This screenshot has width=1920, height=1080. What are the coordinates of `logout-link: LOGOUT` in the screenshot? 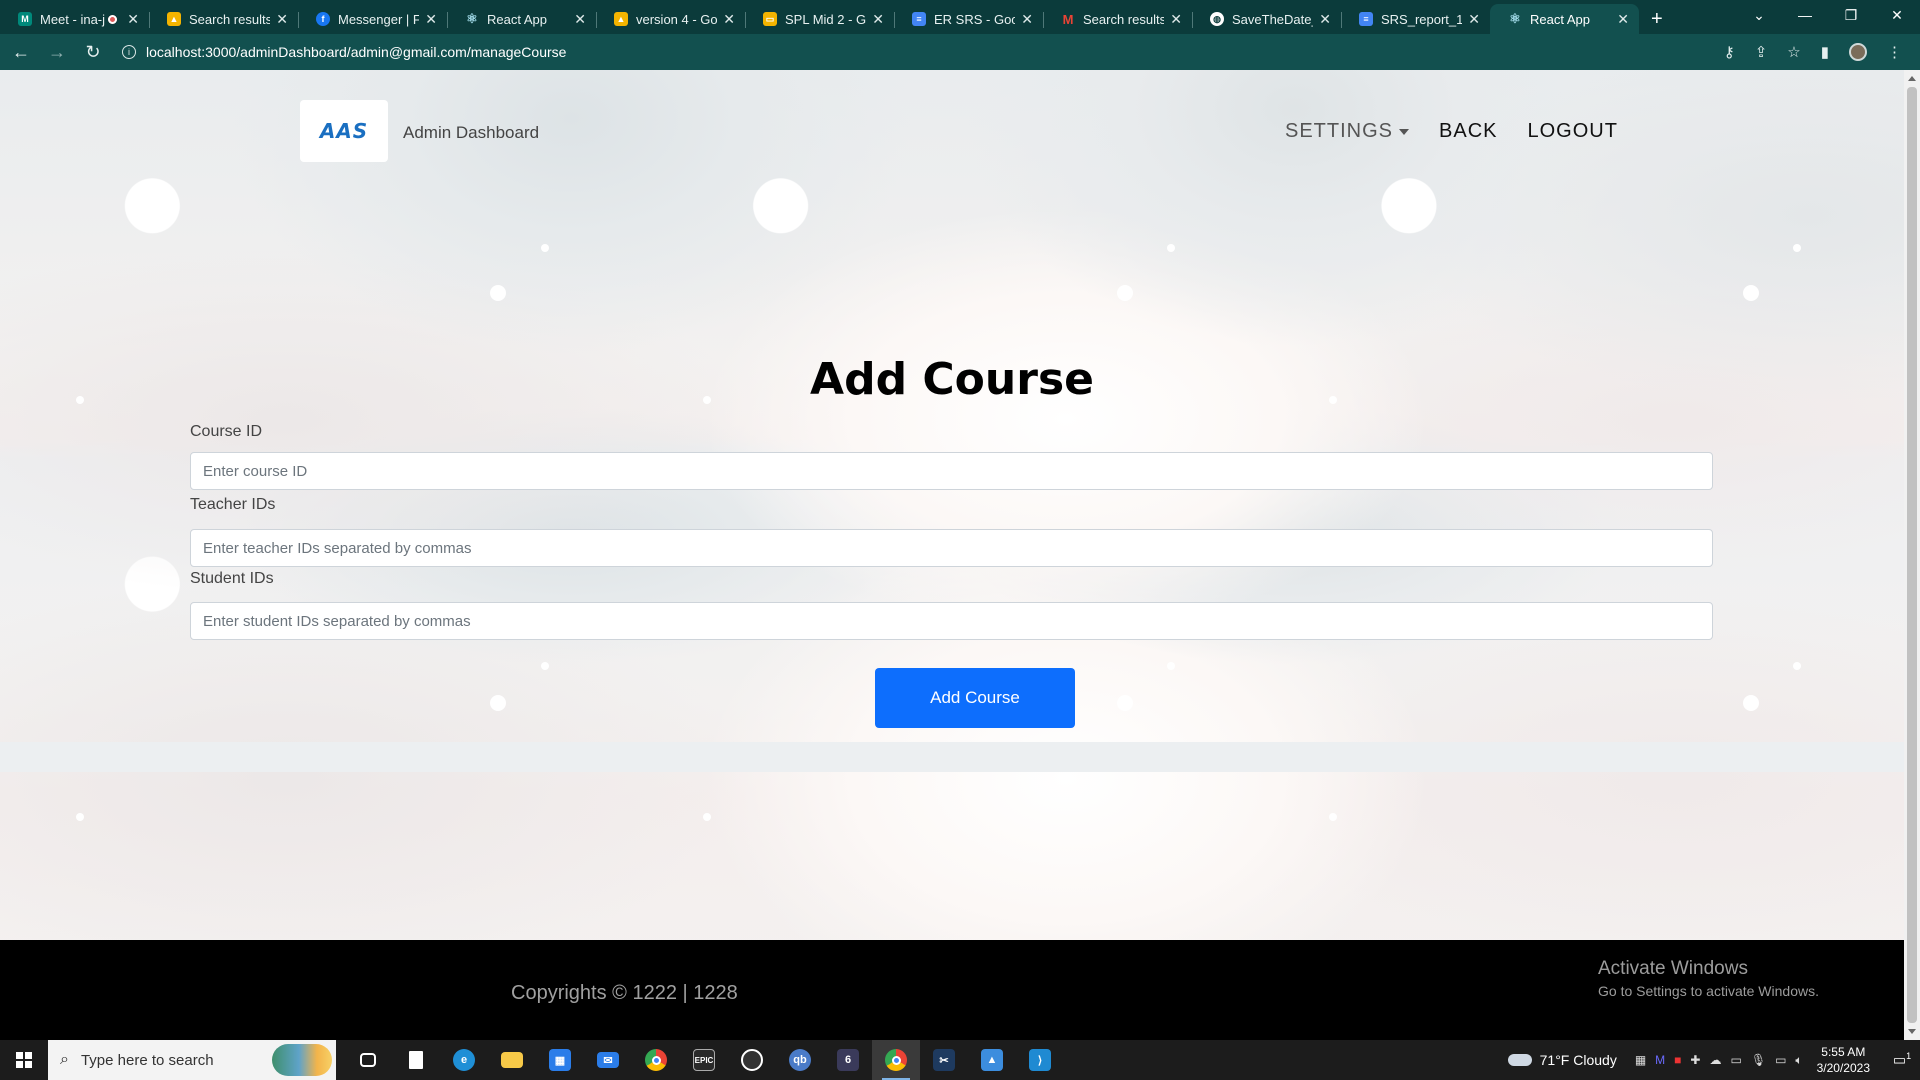 It's located at (1572, 131).